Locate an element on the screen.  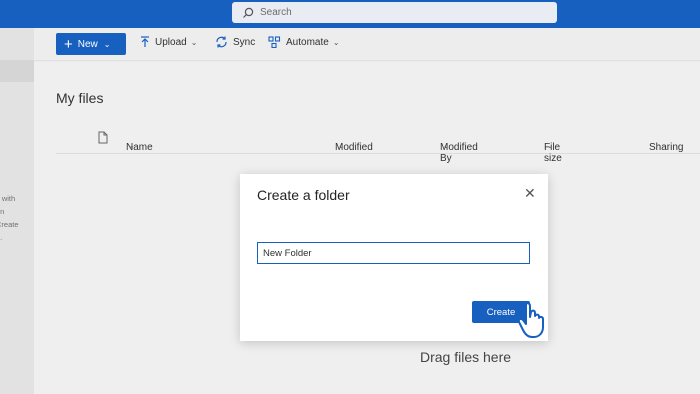
close-icon: ✕ is located at coordinates (530, 193).